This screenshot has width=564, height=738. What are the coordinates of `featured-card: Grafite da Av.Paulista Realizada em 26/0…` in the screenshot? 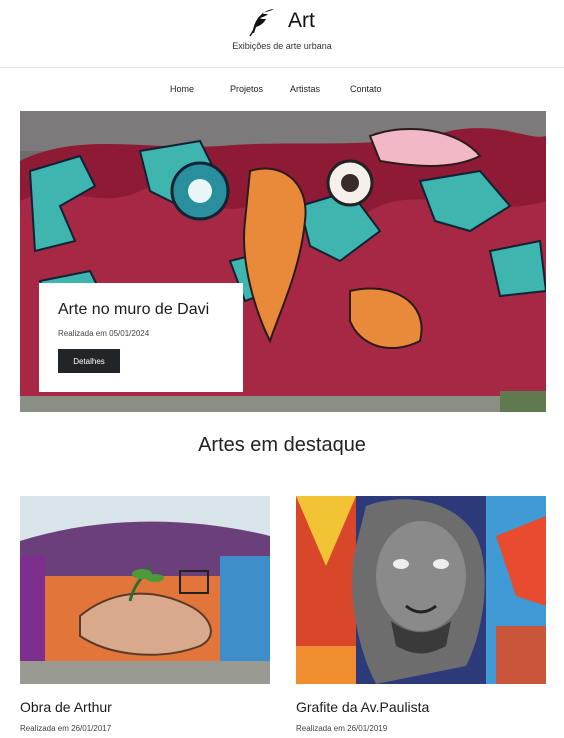 It's located at (421, 614).